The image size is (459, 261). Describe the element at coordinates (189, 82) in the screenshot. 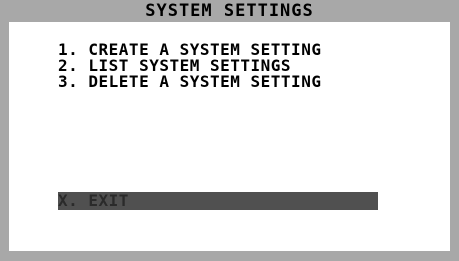

I see `menu-item-delete-system-setting: 3. DELETE A SYSTEM SETTING` at that location.